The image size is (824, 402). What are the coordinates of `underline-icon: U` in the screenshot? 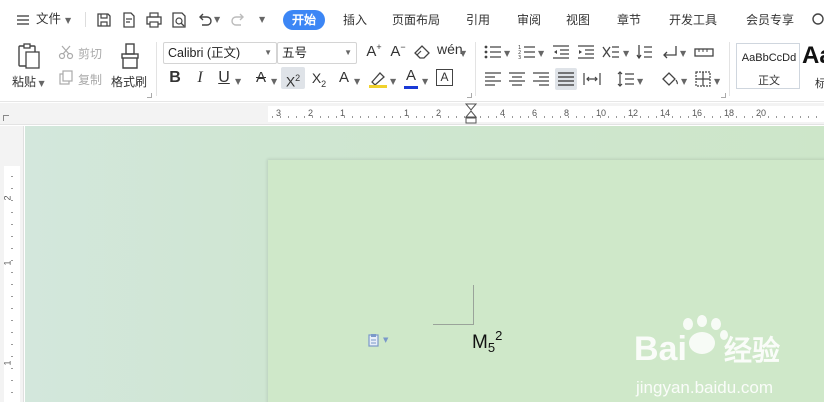 It's located at (224, 78).